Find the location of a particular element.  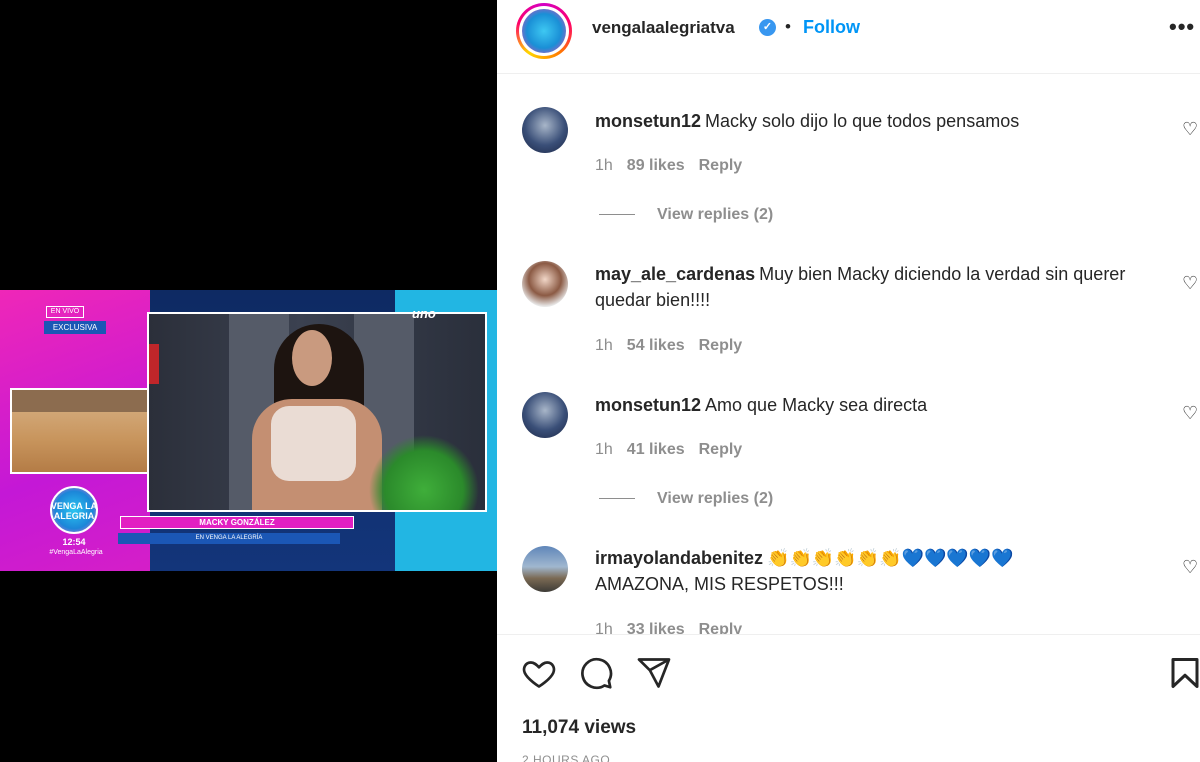

comment-text: Amo que Macky sea directa is located at coordinates (816, 405).